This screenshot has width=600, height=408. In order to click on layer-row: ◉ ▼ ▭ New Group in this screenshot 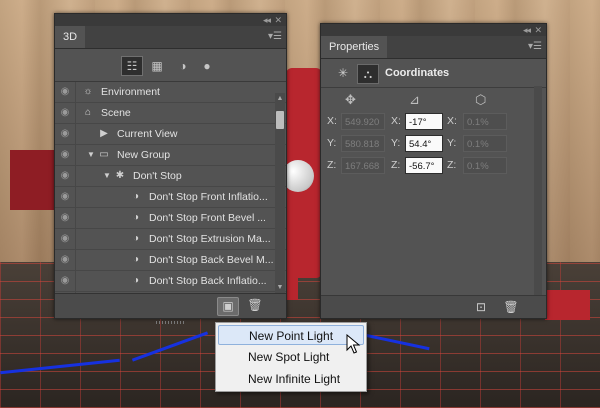, I will do `click(170, 155)`.